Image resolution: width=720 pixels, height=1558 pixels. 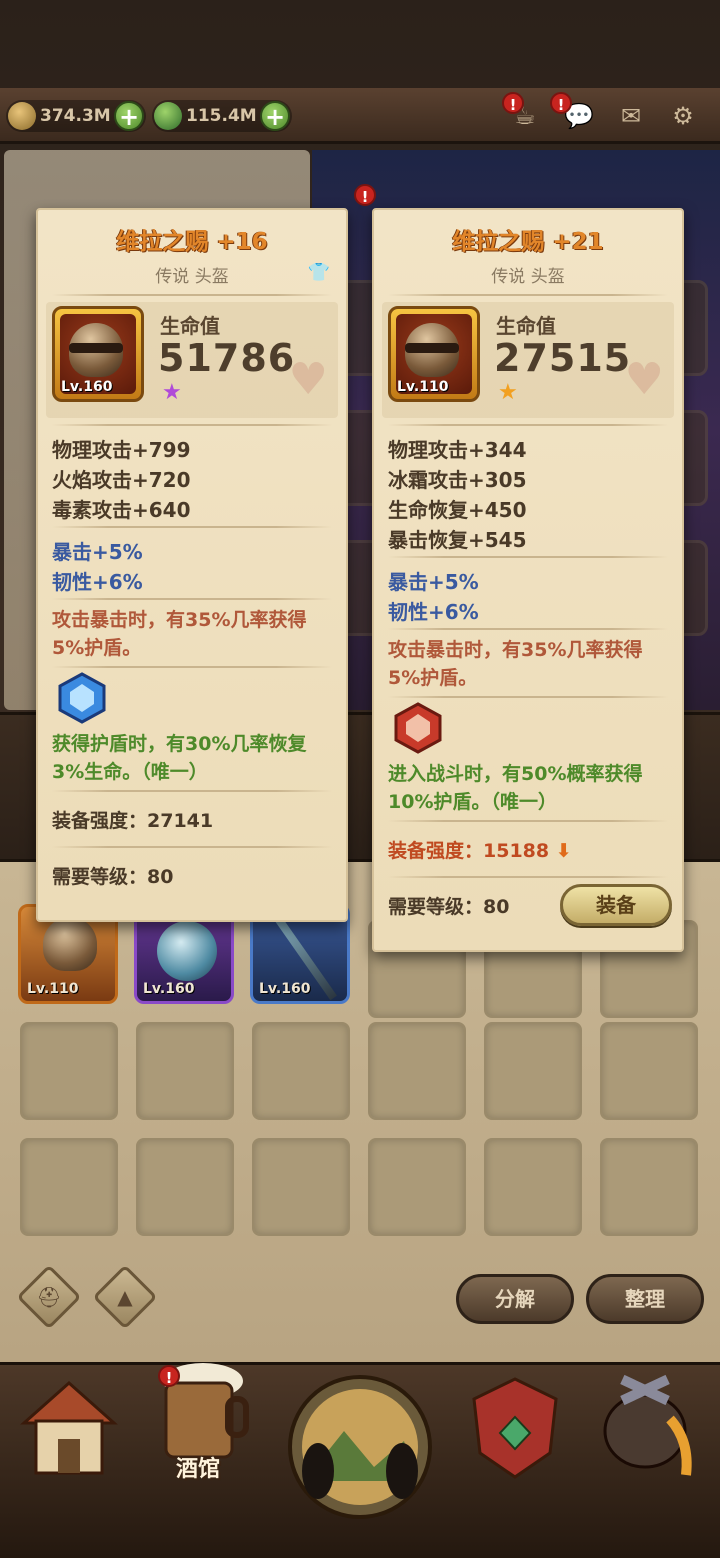 I want to click on stat-line: 生命恢复+450, so click(x=457, y=510).